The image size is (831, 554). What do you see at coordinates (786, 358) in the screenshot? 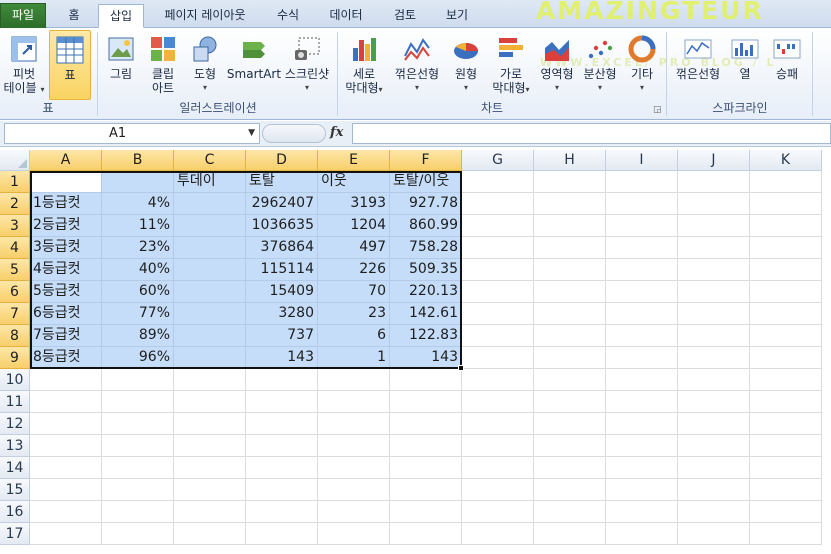
I see `cell-K9` at bounding box center [786, 358].